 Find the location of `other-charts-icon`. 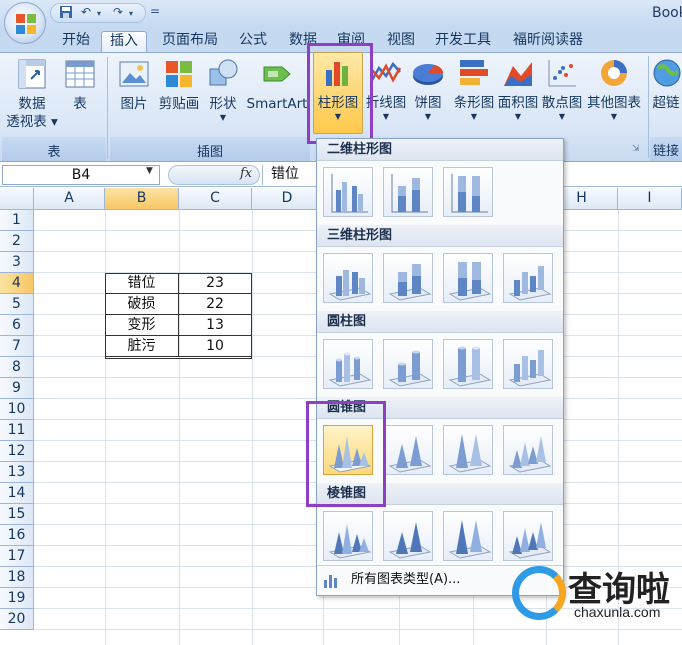

other-charts-icon is located at coordinates (614, 73).